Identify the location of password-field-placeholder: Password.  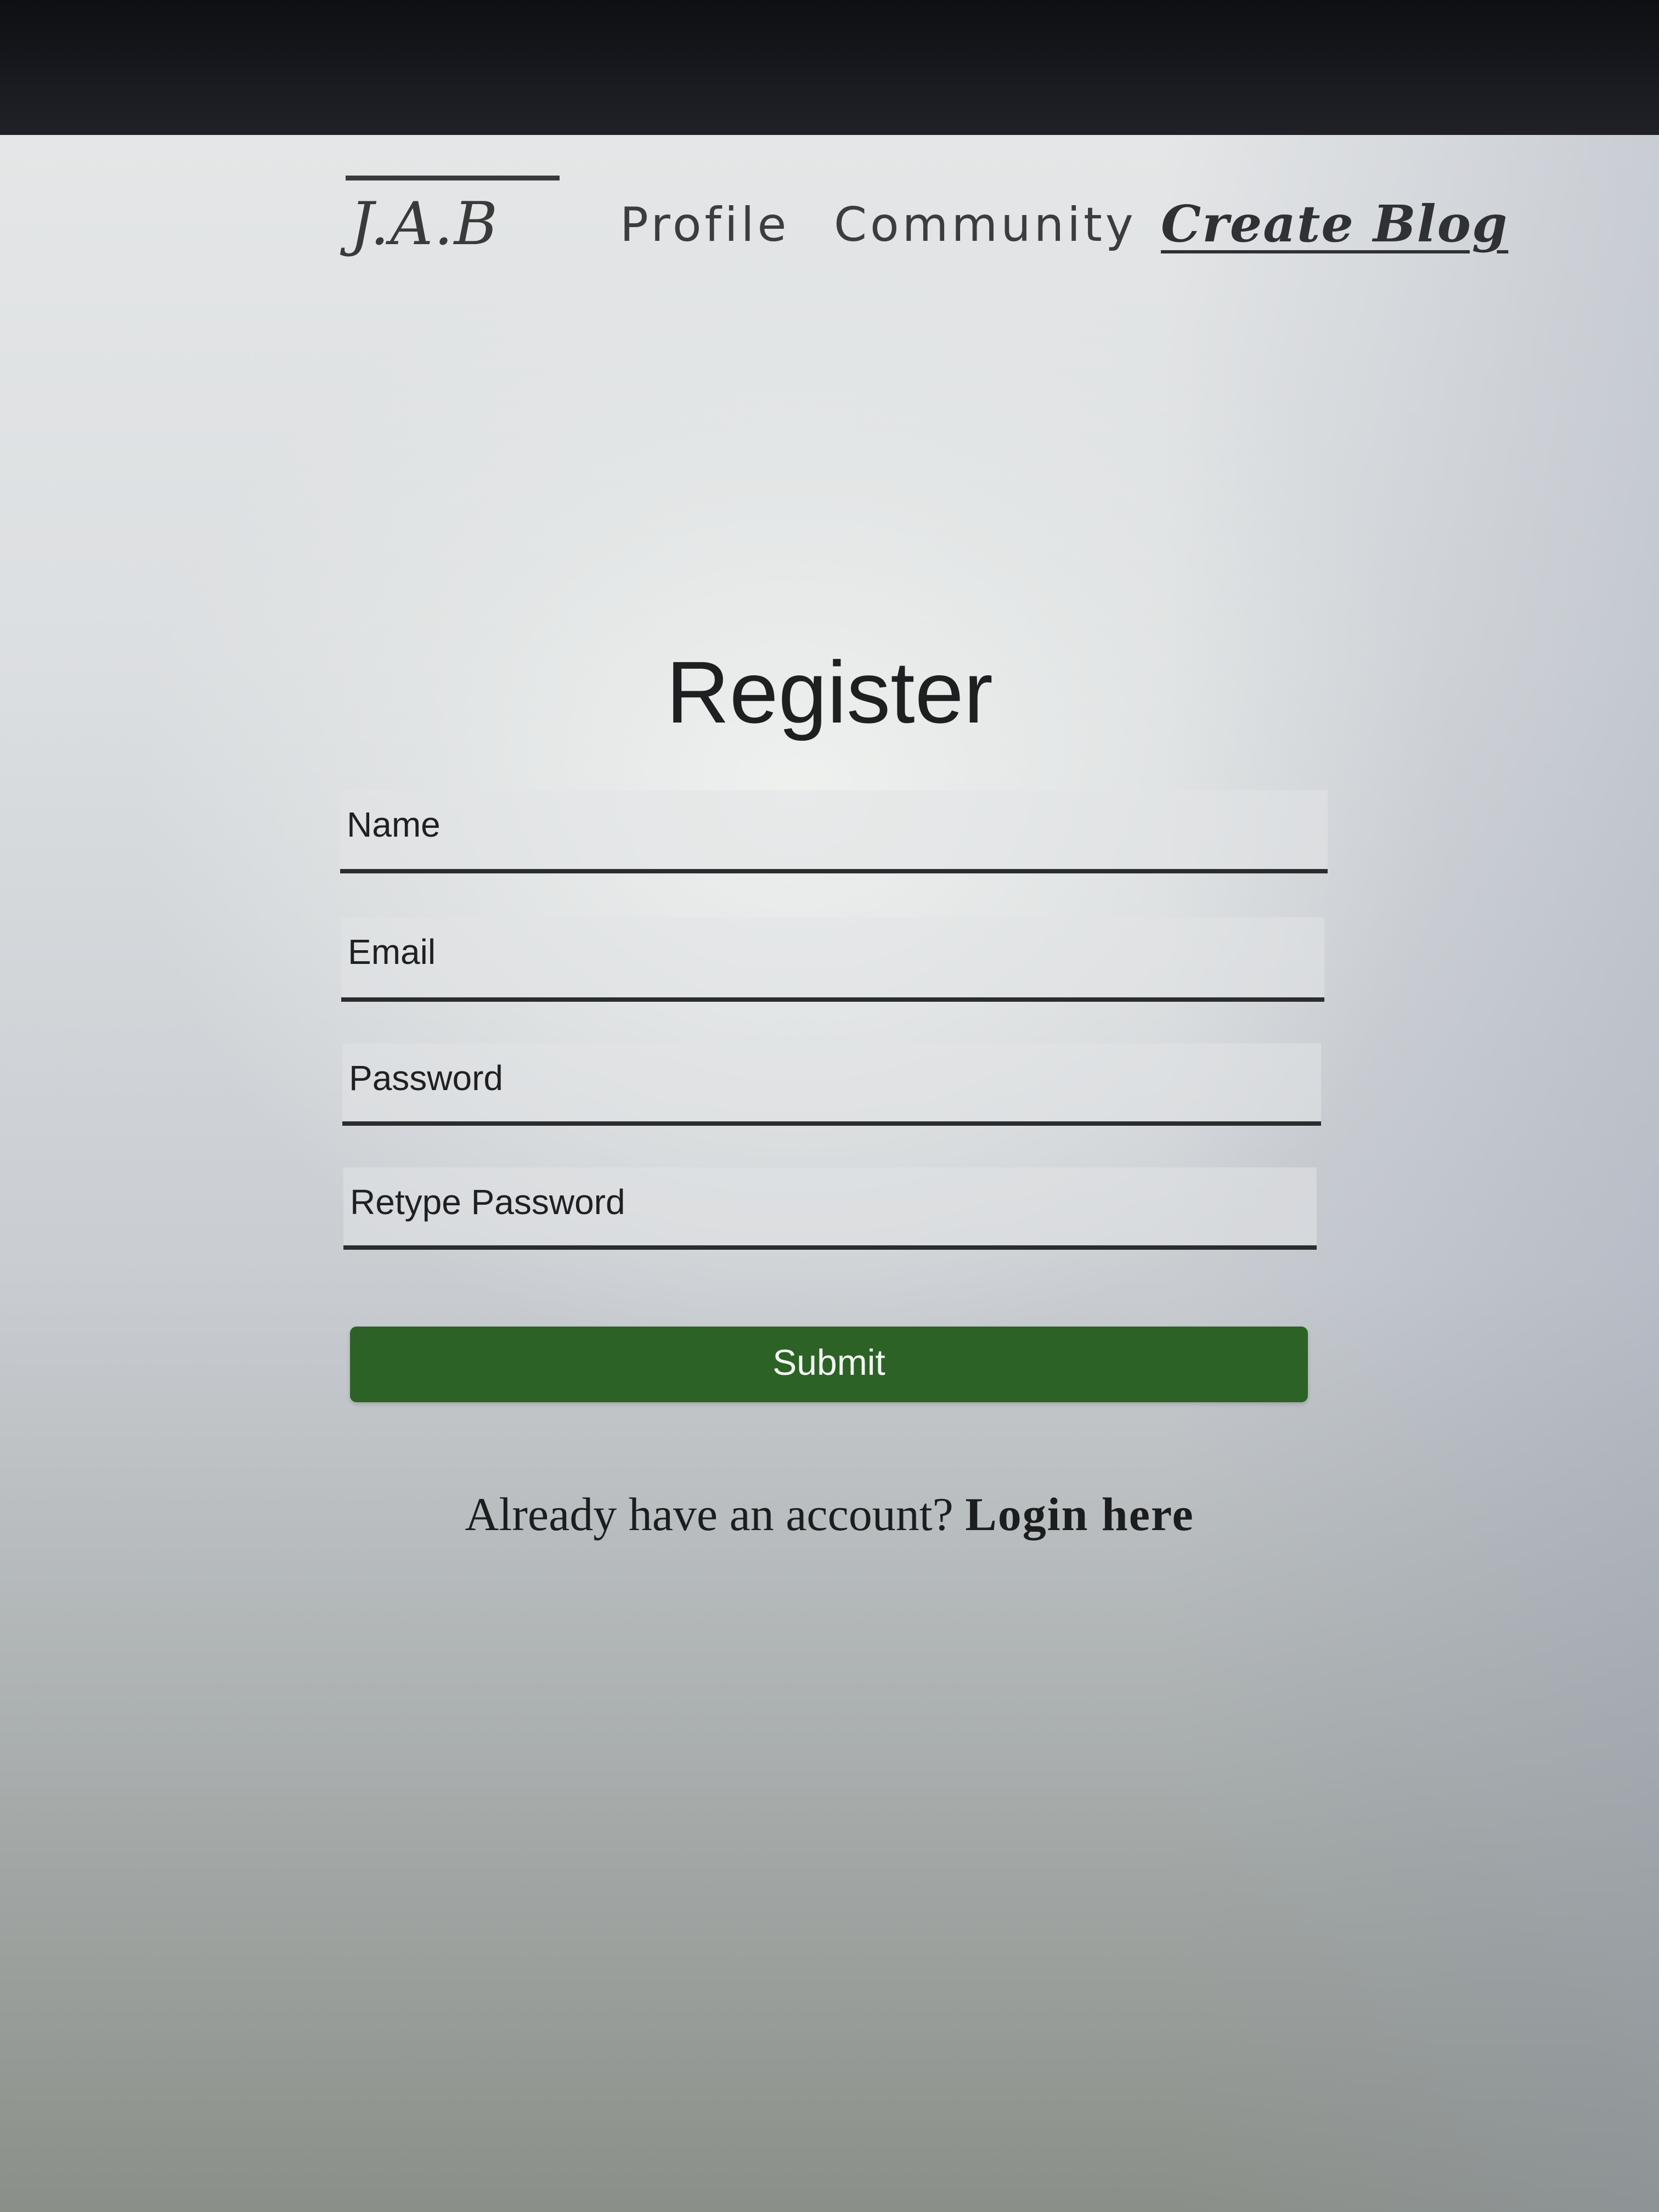
(426, 1078).